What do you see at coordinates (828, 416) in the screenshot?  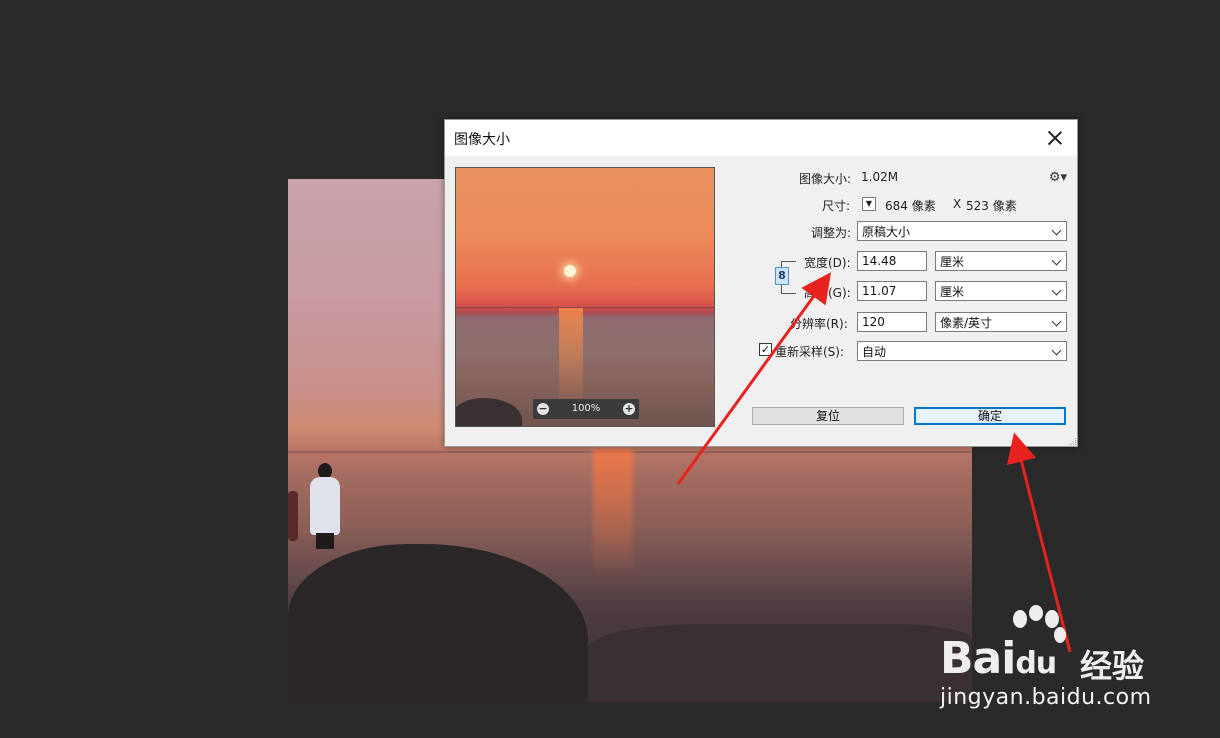 I see `reset-button: 复位` at bounding box center [828, 416].